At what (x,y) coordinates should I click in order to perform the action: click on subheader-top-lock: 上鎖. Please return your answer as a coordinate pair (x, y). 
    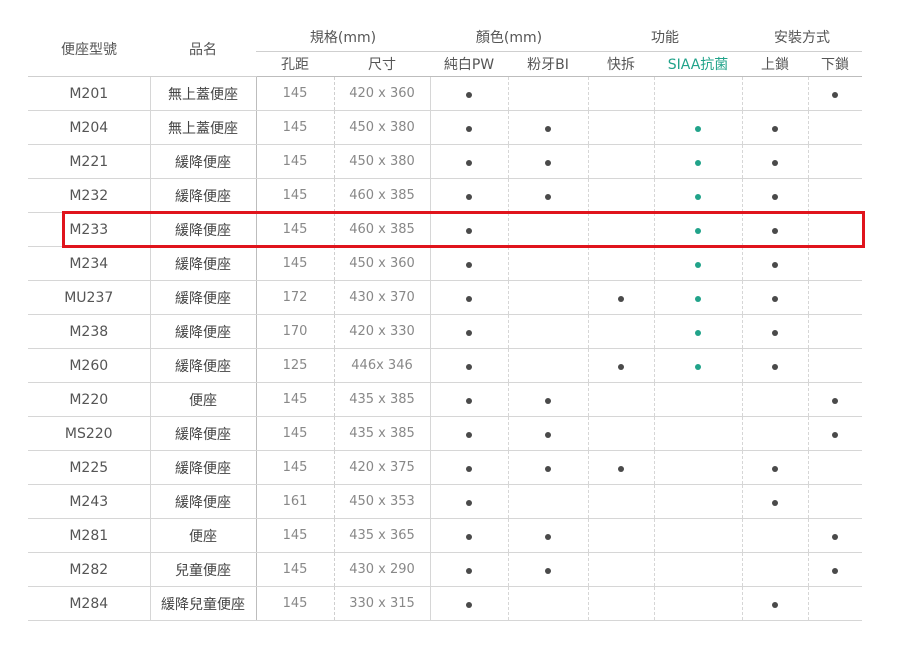
    Looking at the image, I should click on (775, 65).